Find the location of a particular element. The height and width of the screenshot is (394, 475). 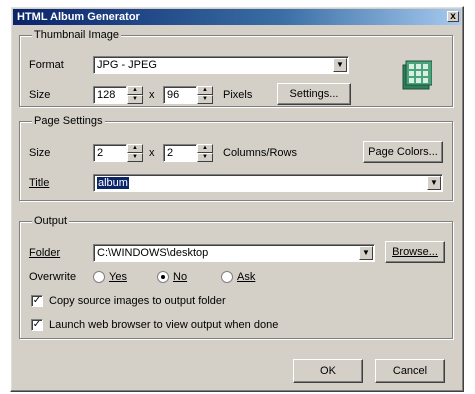

thumb-height-input: 96 is located at coordinates (180, 95).